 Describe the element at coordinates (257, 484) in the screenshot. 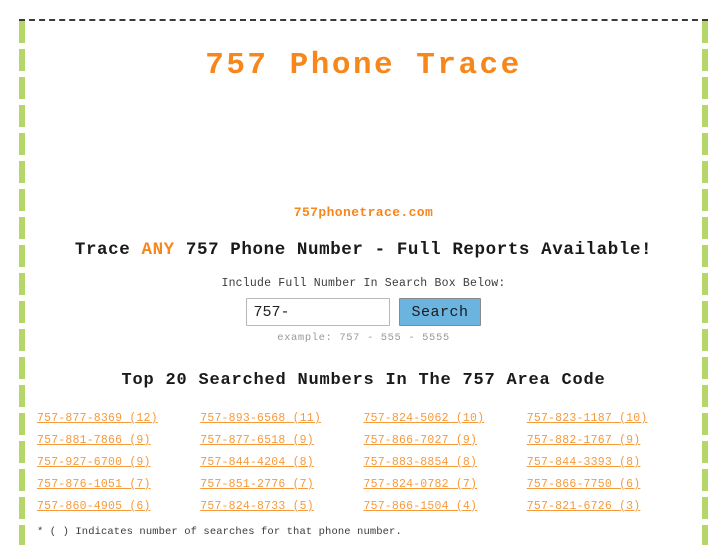

I see `phone-number-link: 757-851-2776 (7)` at that location.